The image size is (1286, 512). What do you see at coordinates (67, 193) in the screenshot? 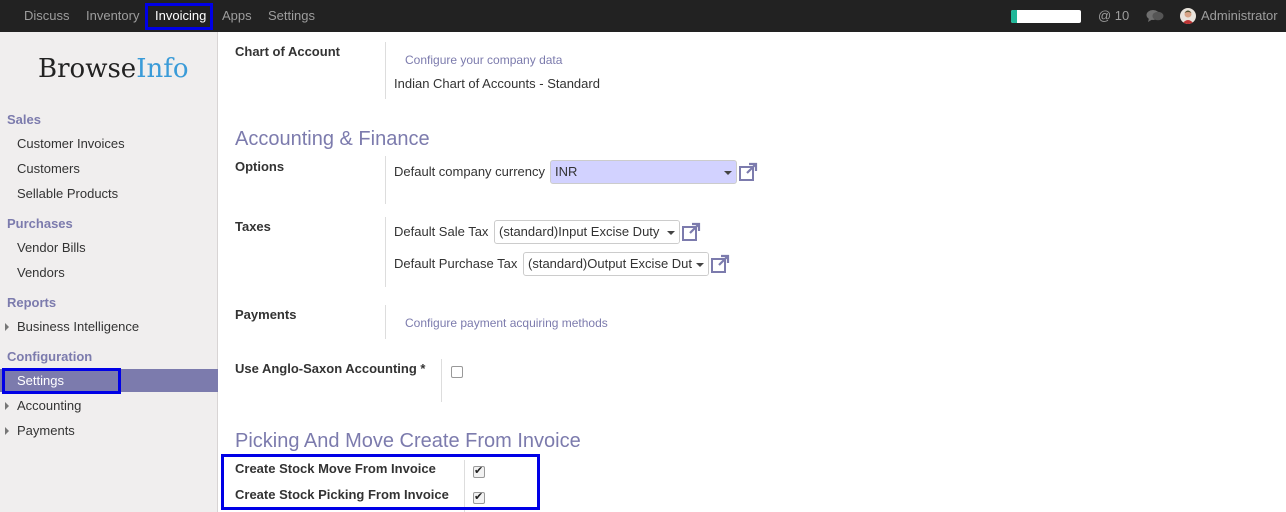
I see `sidebar-item-sellable-products: Sellable Products` at bounding box center [67, 193].